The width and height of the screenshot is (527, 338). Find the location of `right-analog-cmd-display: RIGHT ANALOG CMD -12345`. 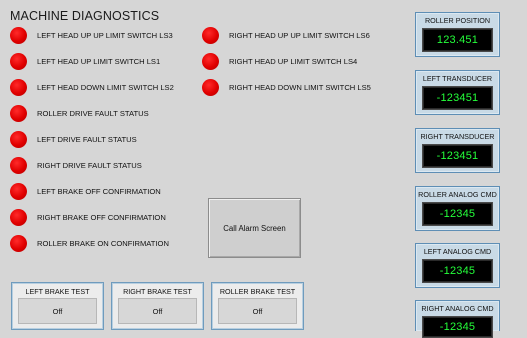

right-analog-cmd-display: RIGHT ANALOG CMD -12345 is located at coordinates (457, 319).